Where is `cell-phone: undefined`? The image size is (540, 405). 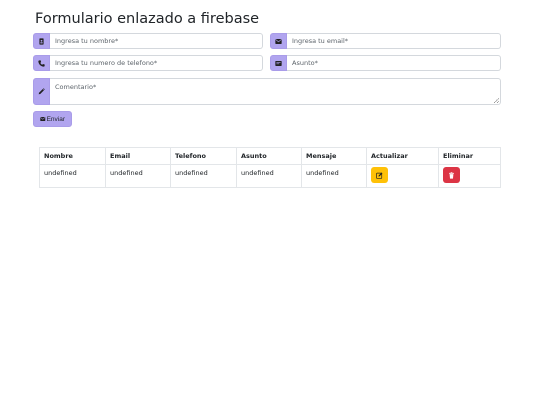
cell-phone: undefined is located at coordinates (203, 176).